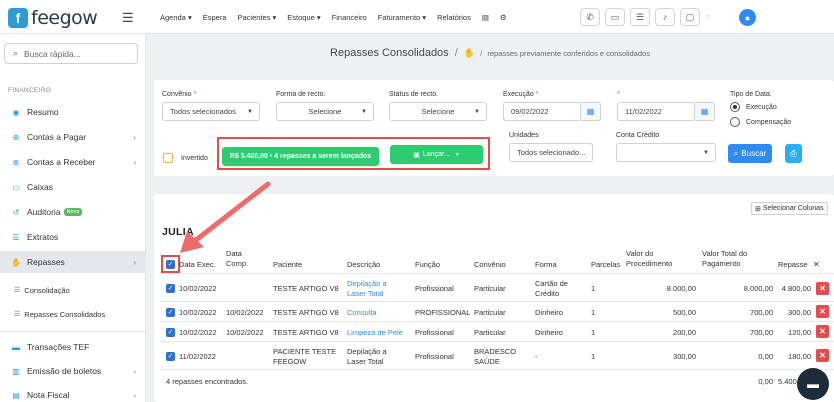 The width and height of the screenshot is (834, 402). Describe the element at coordinates (225, 217) in the screenshot. I see `annotation-arrow` at that location.